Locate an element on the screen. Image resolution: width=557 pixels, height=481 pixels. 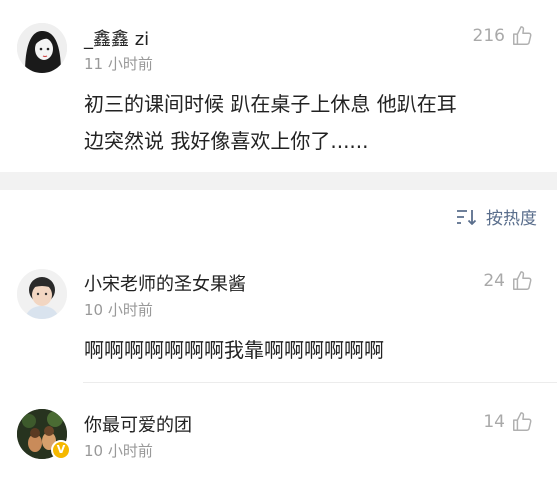
comment-text: 啊啊啊啊啊啊啊我靠啊啊啊啊啊啊 is located at coordinates (234, 350).